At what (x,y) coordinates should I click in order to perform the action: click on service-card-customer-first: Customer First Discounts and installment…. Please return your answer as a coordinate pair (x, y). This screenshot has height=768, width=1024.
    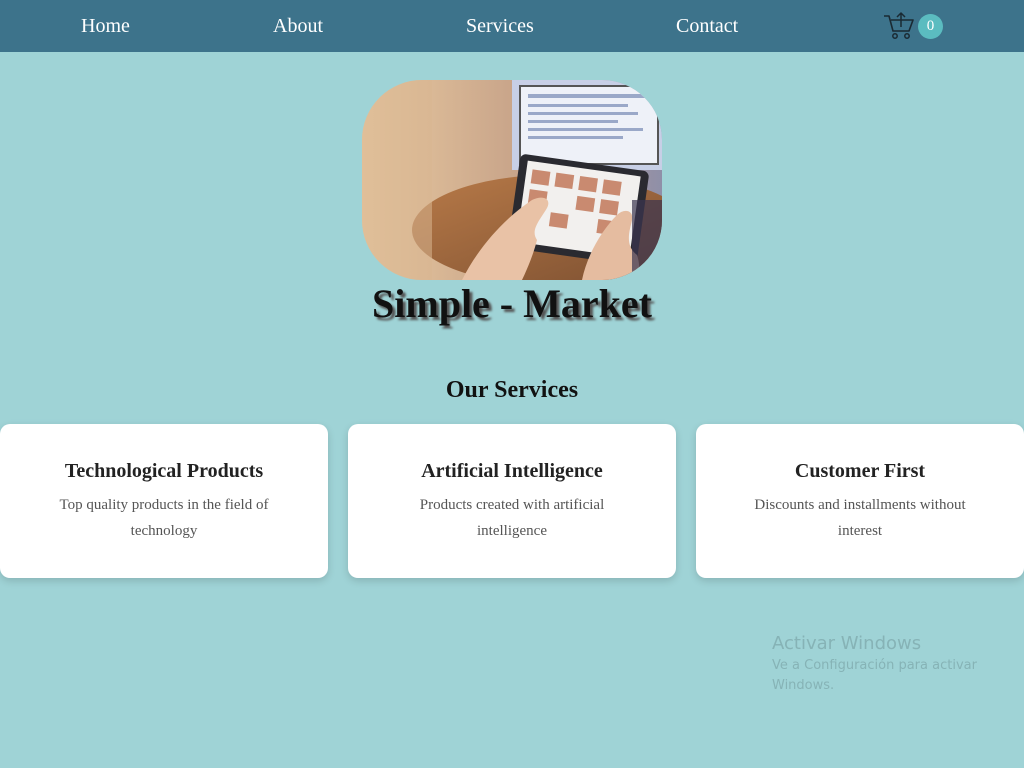
    Looking at the image, I should click on (860, 501).